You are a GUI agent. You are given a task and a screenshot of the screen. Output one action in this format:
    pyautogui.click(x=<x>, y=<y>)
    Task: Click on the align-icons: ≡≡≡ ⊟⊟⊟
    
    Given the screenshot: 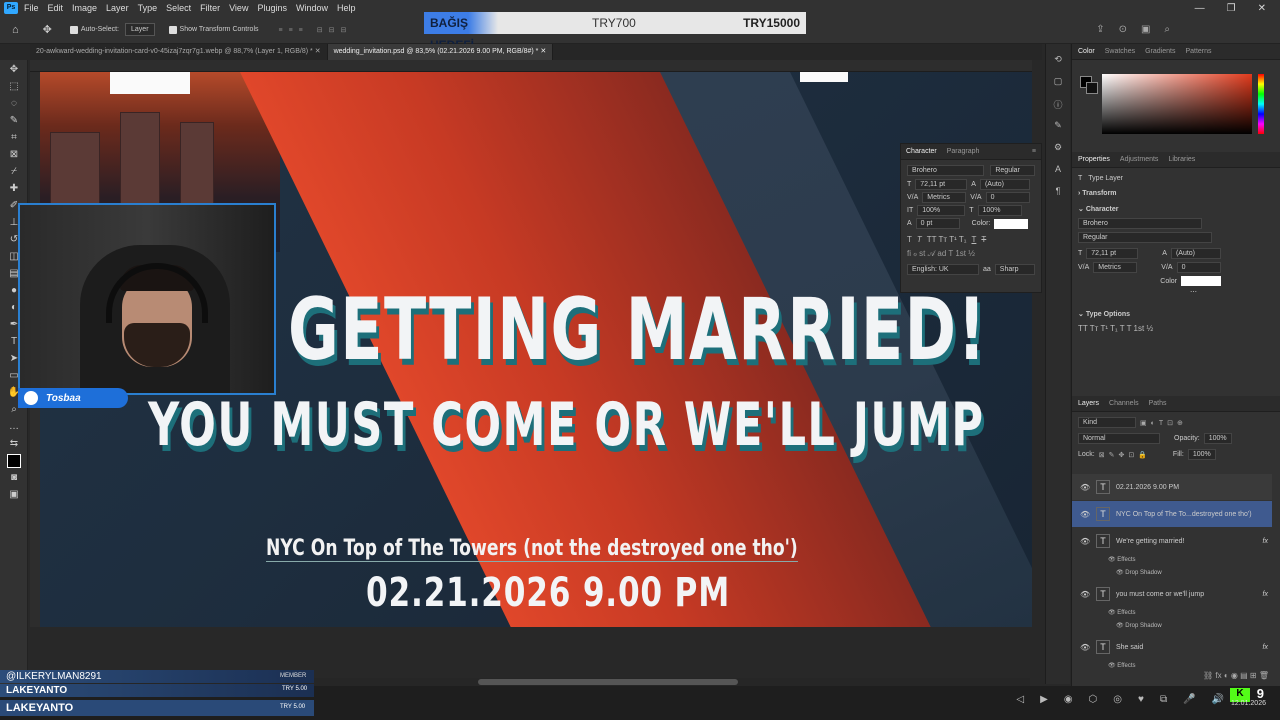 What is the action you would take?
    pyautogui.click(x=316, y=30)
    